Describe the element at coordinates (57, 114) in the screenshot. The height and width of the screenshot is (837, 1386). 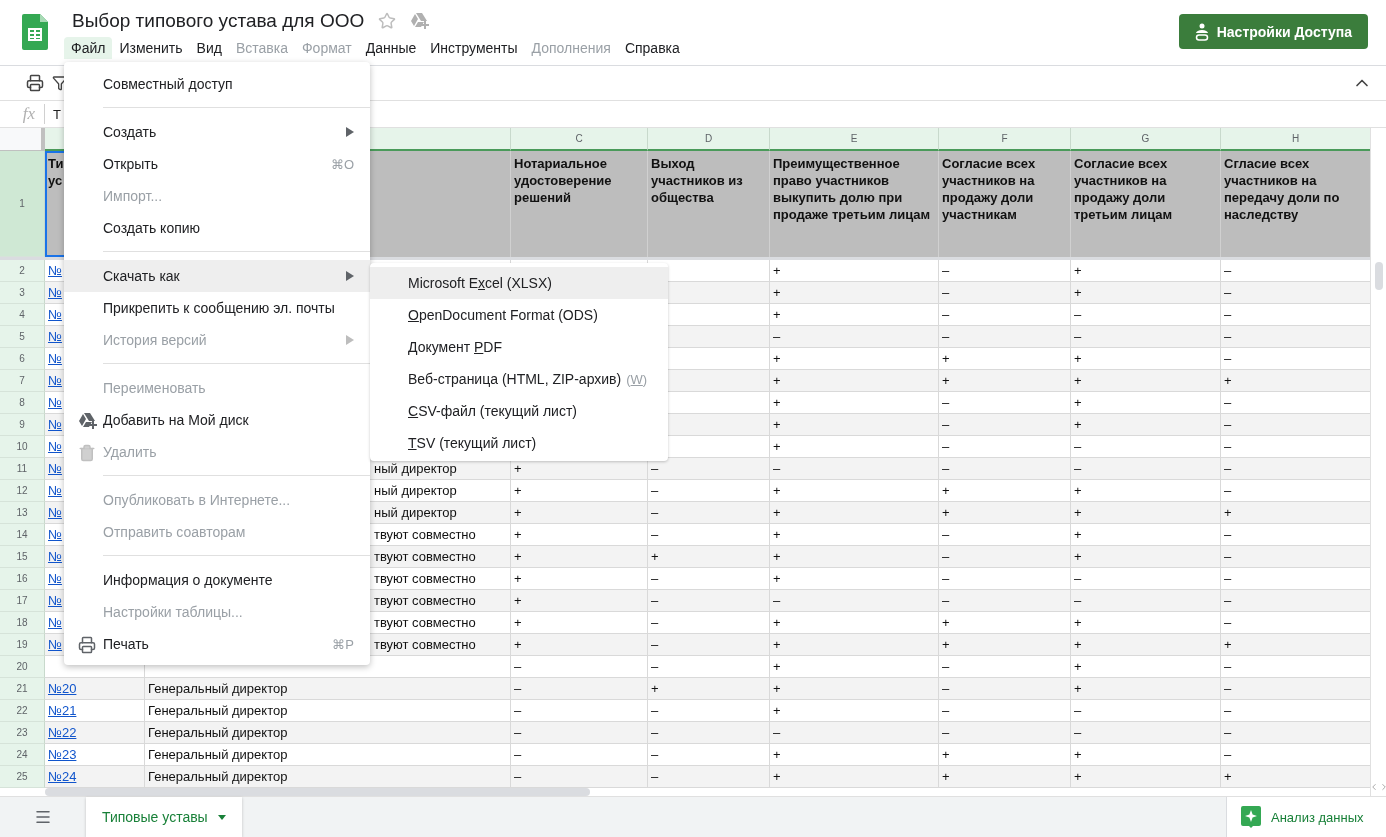
I see `formula-field: Т` at that location.